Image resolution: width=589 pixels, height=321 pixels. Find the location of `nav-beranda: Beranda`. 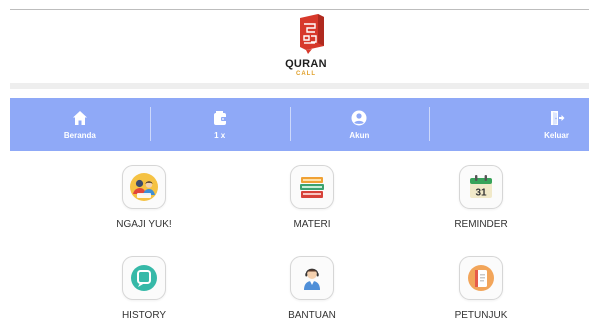

nav-beranda: Beranda is located at coordinates (80, 124).